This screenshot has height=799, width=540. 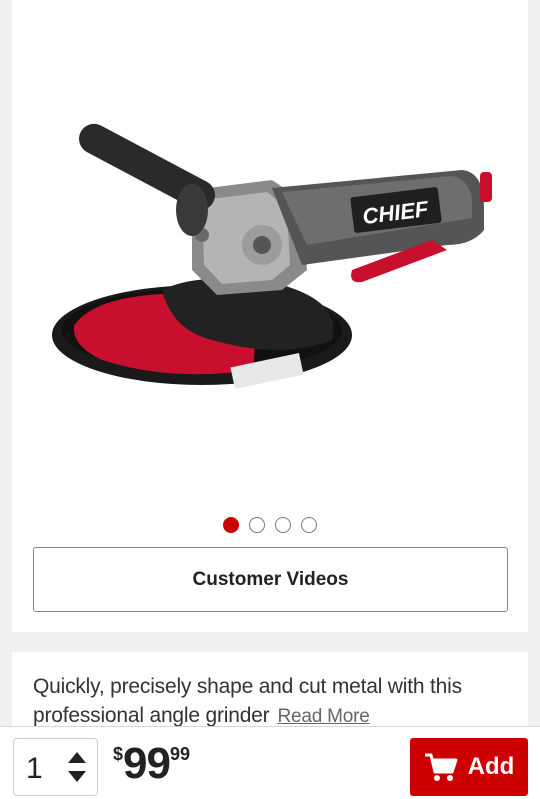 I want to click on carousel-indicators, so click(x=270, y=526).